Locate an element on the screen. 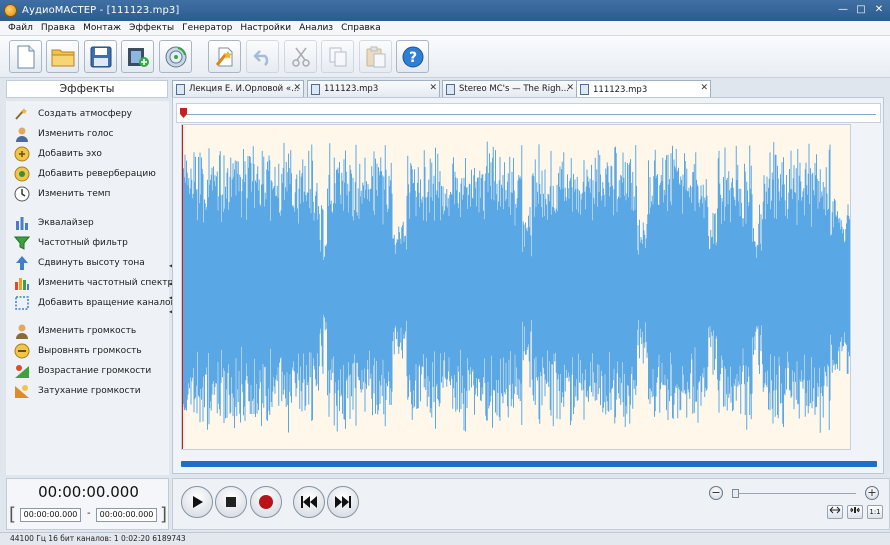 The height and width of the screenshot is (545, 890). selection-start-field: 00:00:00.000 is located at coordinates (50, 515).